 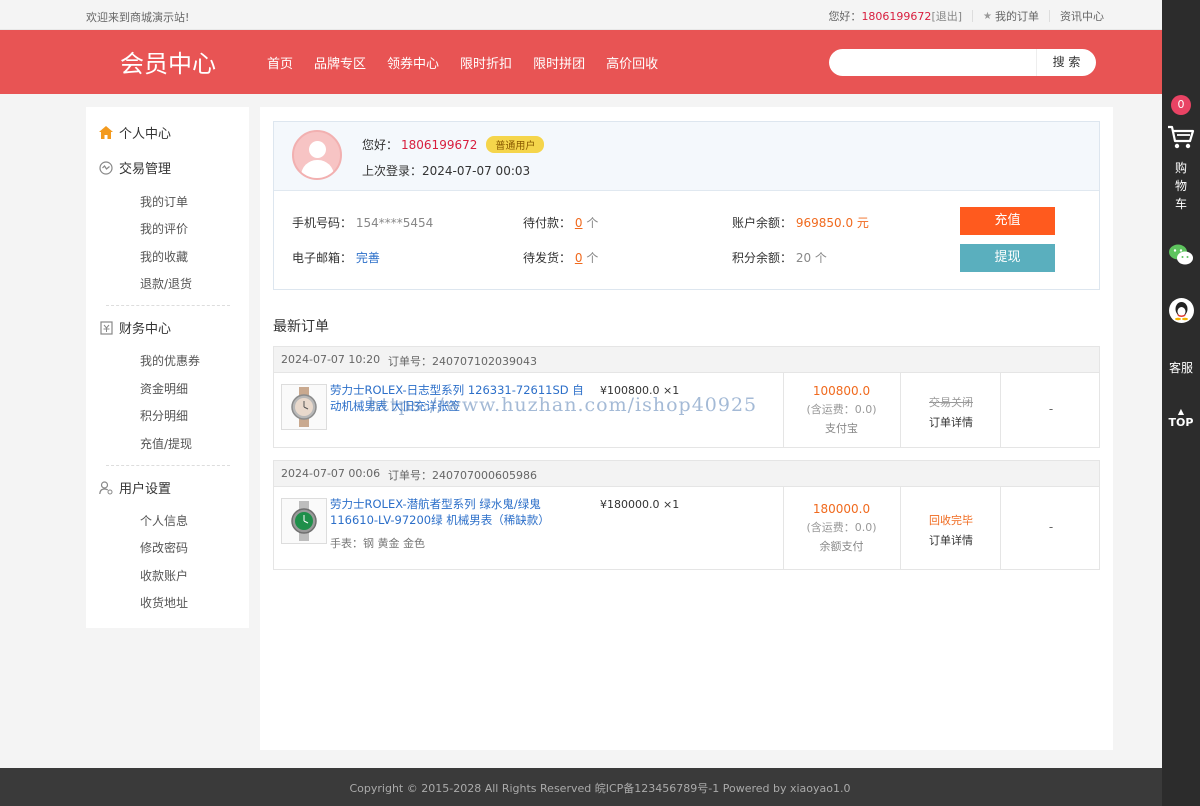 What do you see at coordinates (547, 258) in the screenshot?
I see `pending-shipment-label: 待发货：` at bounding box center [547, 258].